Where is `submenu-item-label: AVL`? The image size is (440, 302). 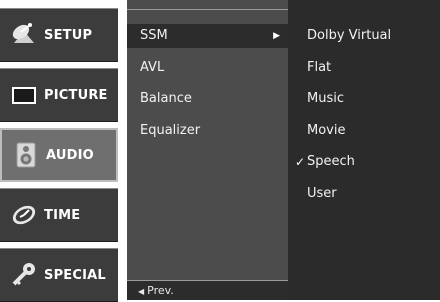
submenu-item-label: AVL is located at coordinates (152, 67).